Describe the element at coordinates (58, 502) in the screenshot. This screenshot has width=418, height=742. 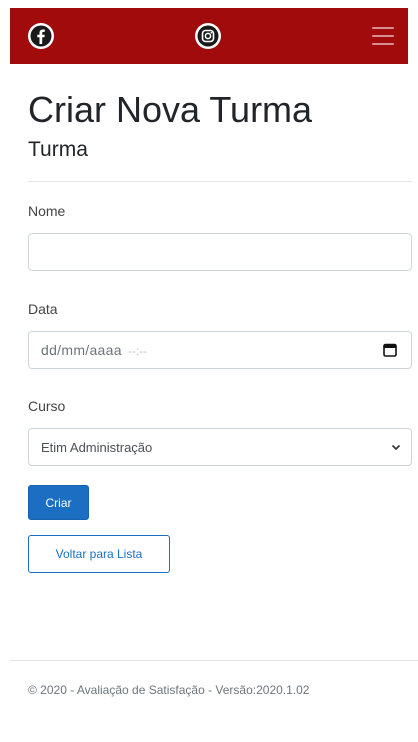
I see `criar-button: Criar` at that location.